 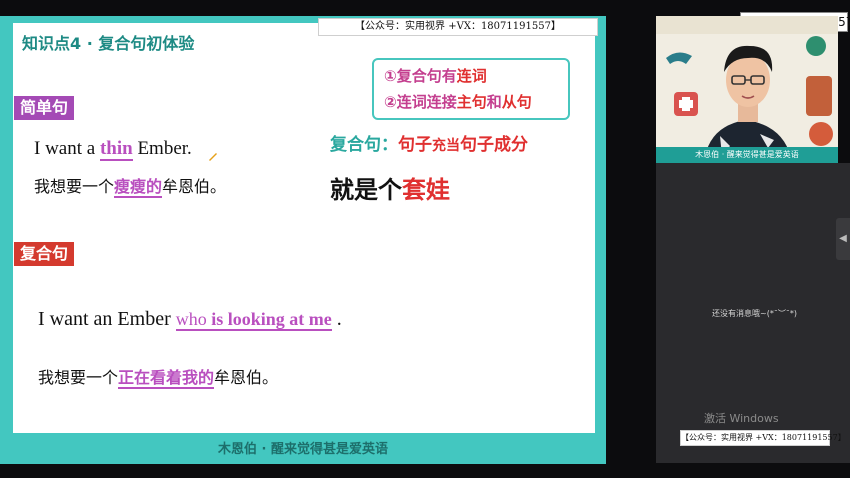 I want to click on complex-en-before: I want an Ember, so click(x=107, y=319).